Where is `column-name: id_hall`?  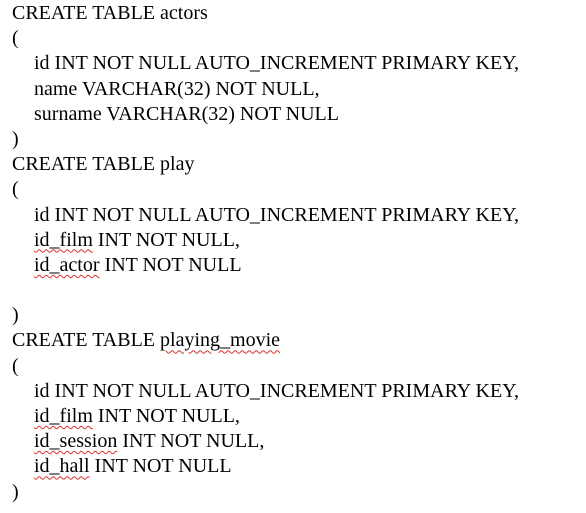 column-name: id_hall is located at coordinates (62, 466).